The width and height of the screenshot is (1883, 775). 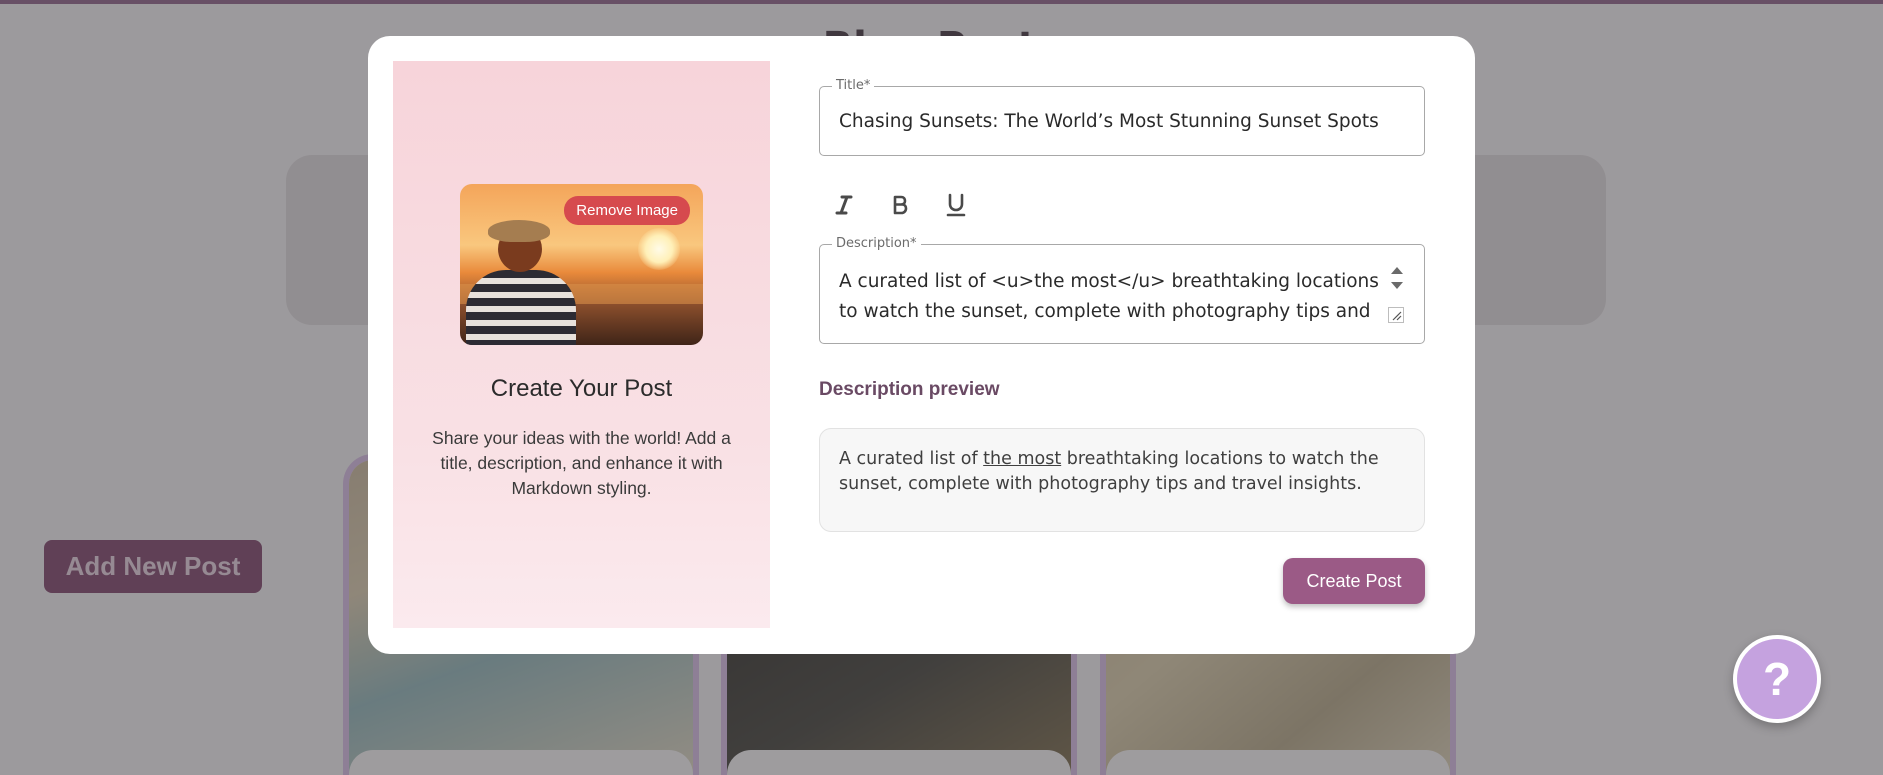 I want to click on create-post-button: Create Post, so click(x=1354, y=581).